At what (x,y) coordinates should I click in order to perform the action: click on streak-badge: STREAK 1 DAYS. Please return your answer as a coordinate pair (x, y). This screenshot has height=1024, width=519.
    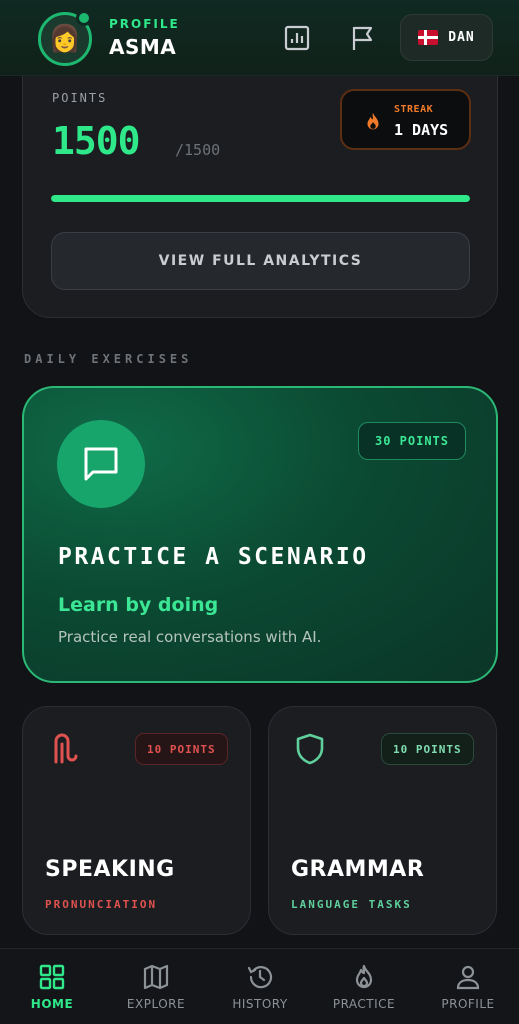
    Looking at the image, I should click on (405, 119).